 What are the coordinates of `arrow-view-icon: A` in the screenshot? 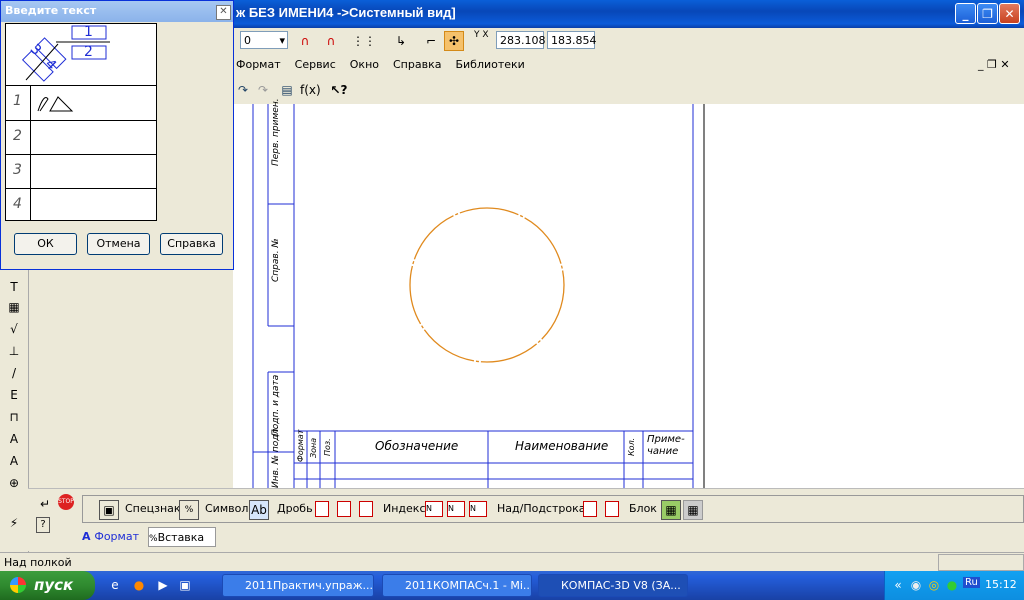 It's located at (14, 439).